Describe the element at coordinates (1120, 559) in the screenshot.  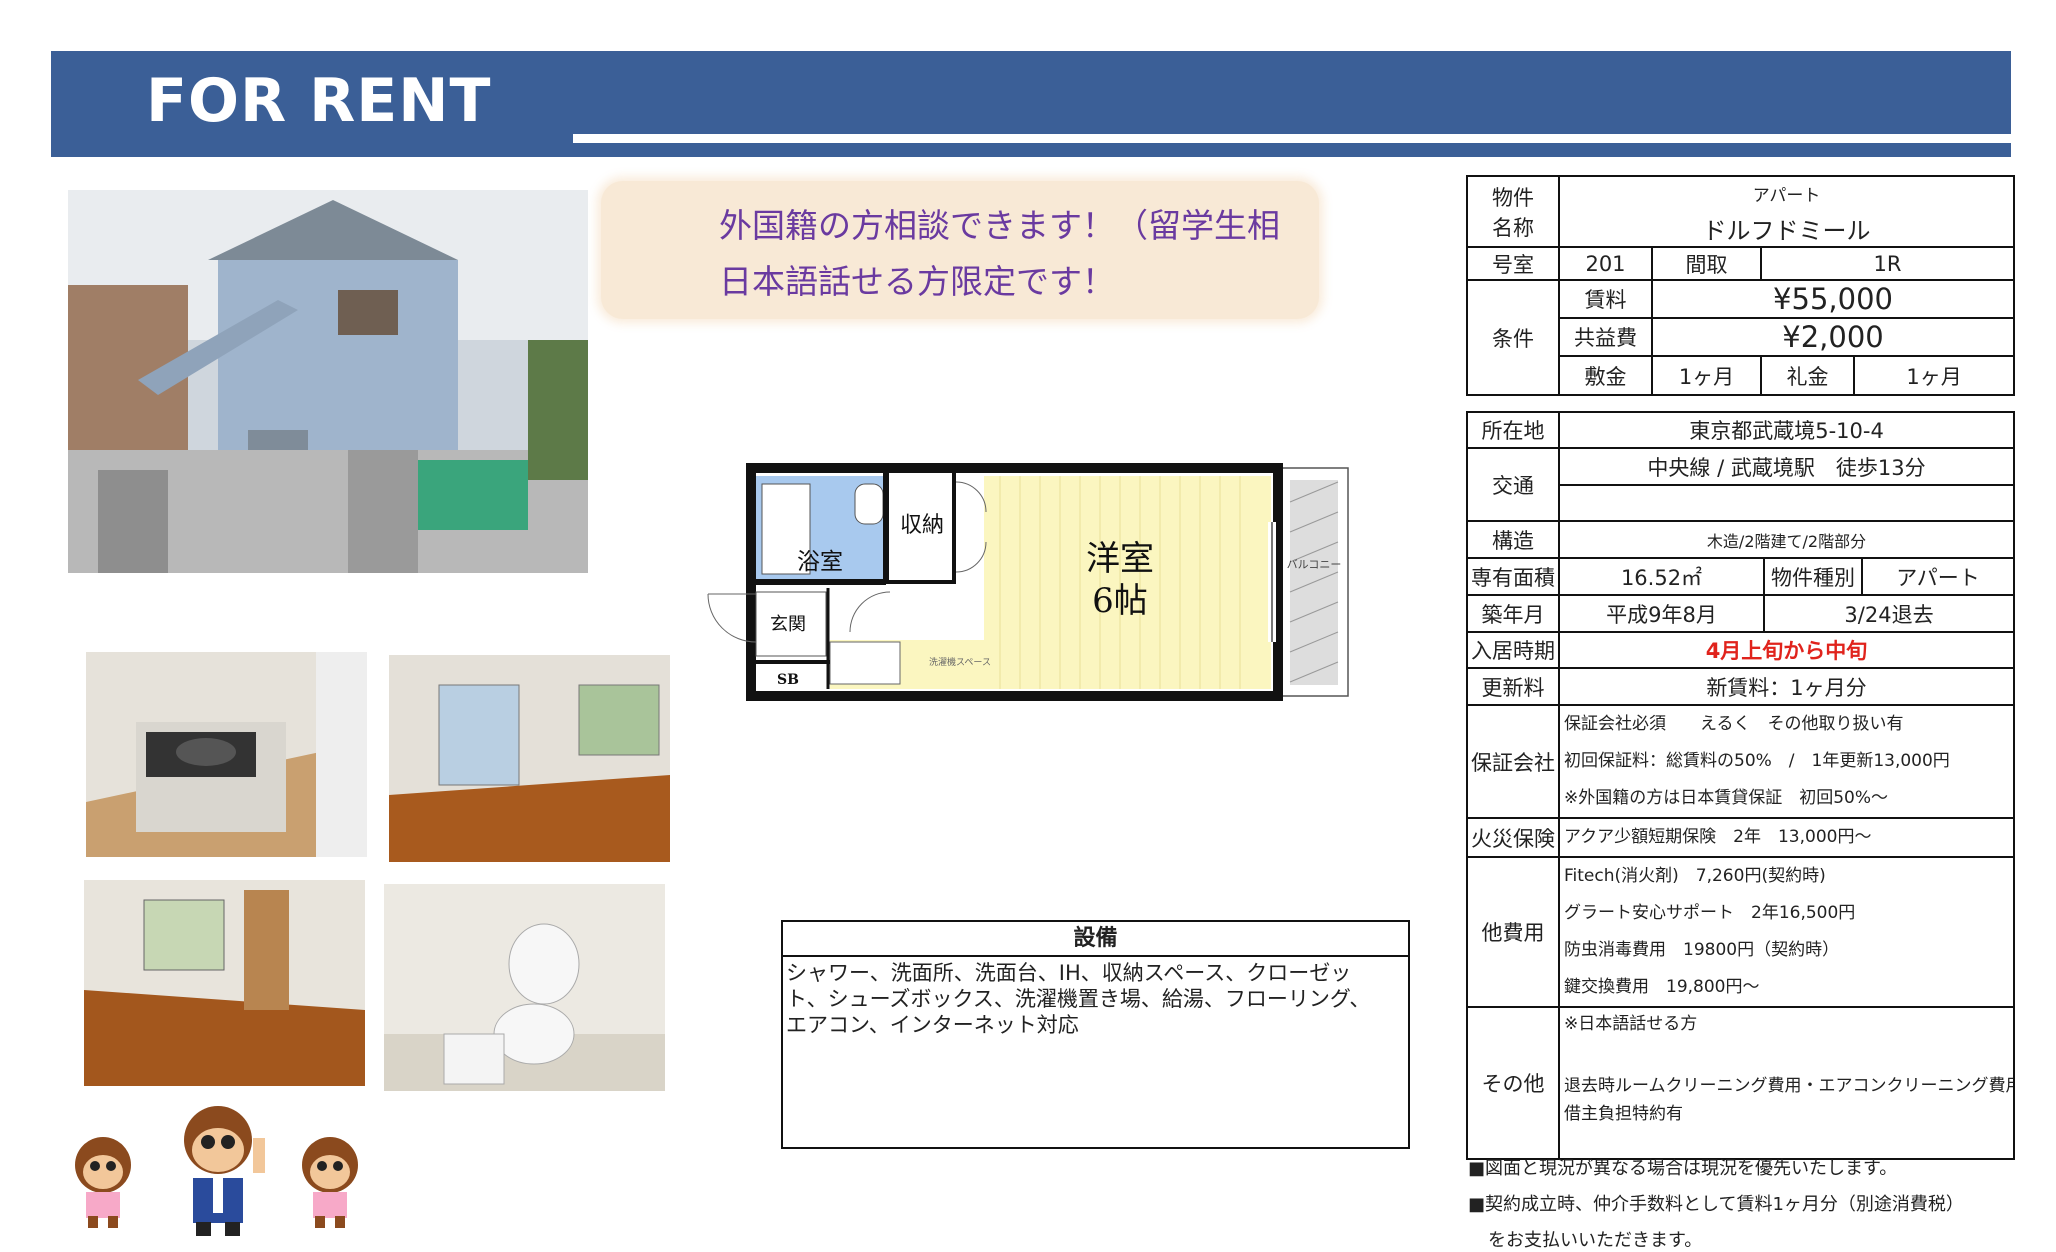
I see `plan-room-label: 洋室` at that location.